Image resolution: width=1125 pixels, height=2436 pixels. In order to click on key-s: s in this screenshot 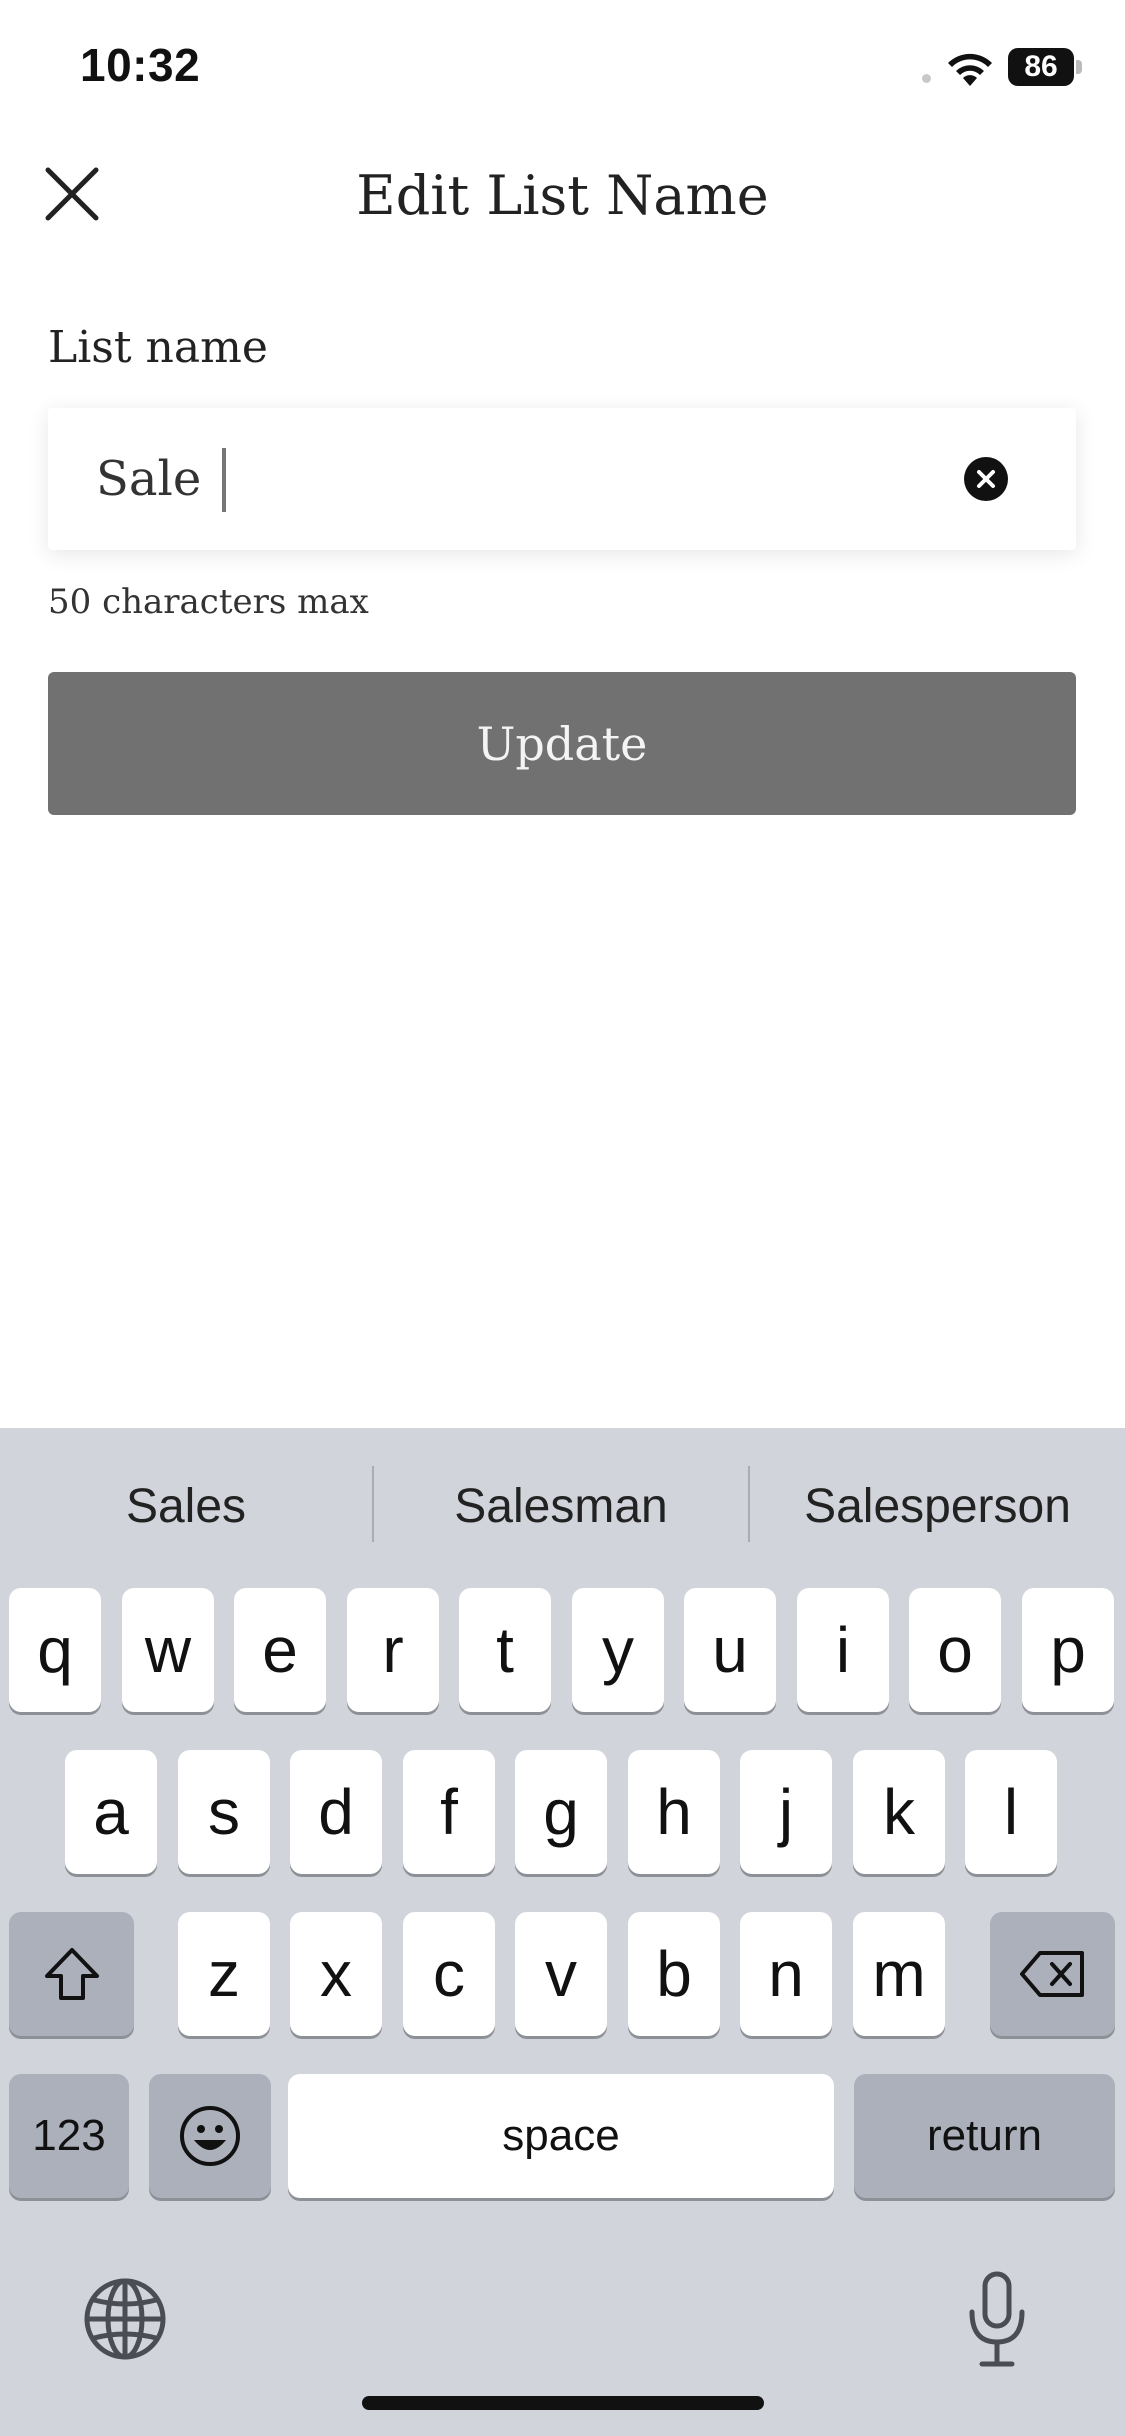, I will do `click(224, 1812)`.